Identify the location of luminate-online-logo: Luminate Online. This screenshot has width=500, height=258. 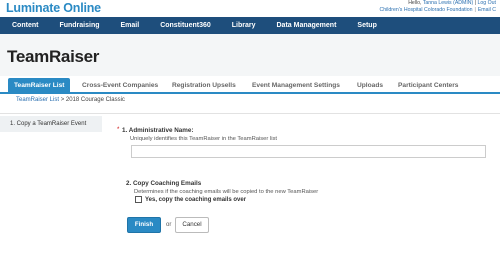
(53, 8).